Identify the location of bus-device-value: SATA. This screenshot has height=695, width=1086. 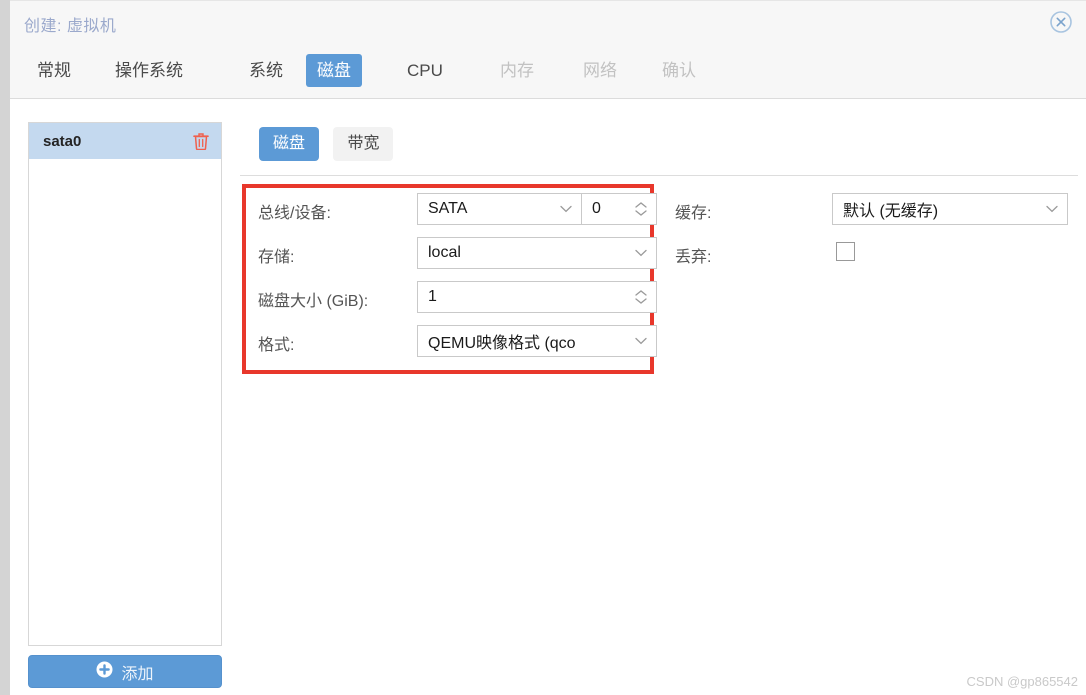
(448, 208).